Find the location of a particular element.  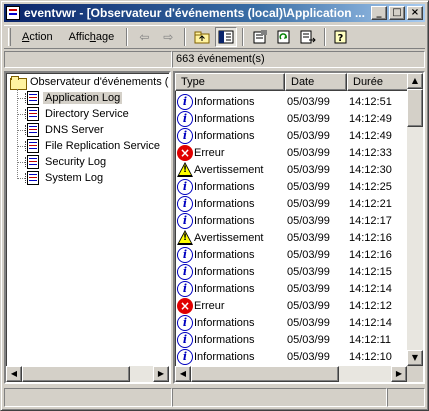

table-row: × Erreur 05/03/99 14:12:33 is located at coordinates (292, 152).